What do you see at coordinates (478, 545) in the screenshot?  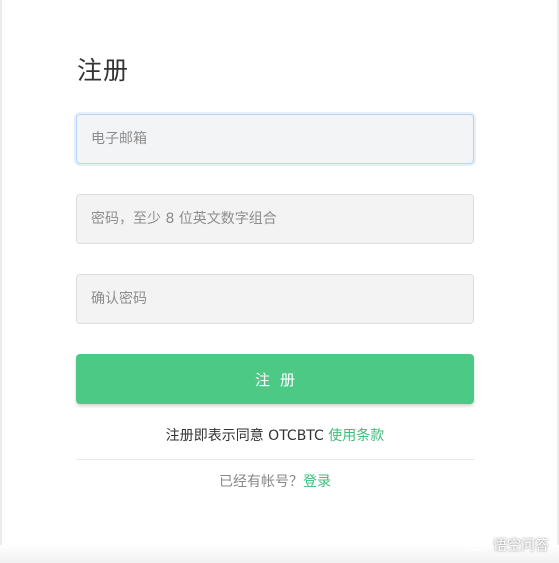 I see `chat-bubble-icon` at bounding box center [478, 545].